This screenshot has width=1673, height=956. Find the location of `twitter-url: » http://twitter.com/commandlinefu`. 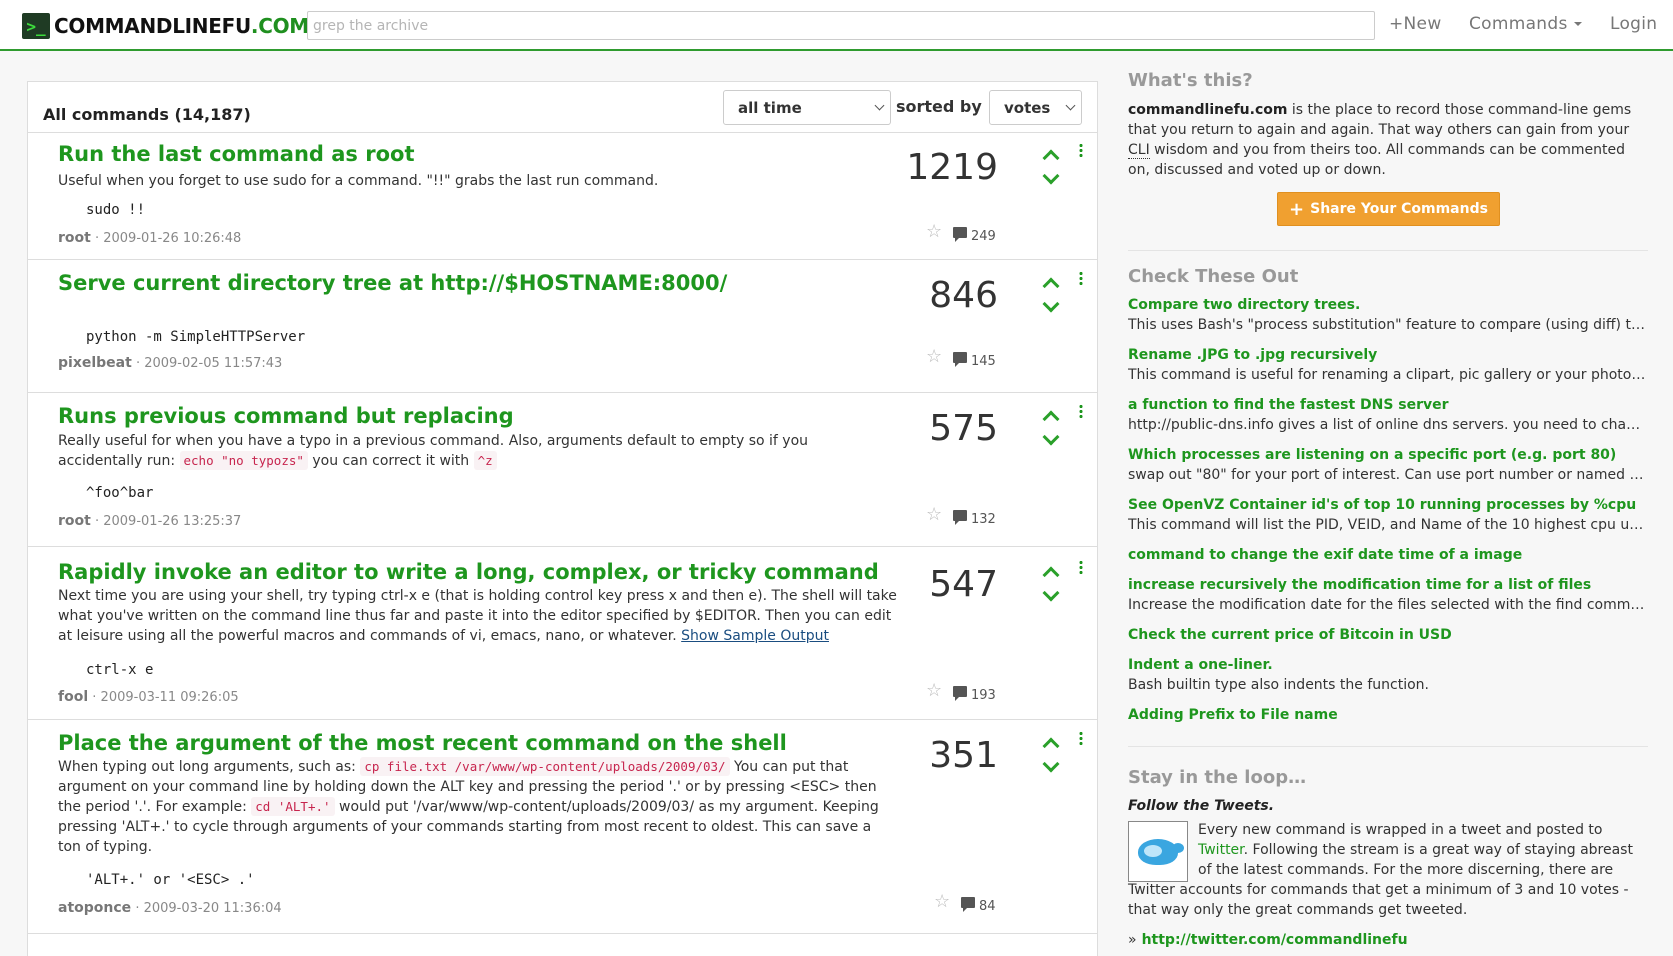

twitter-url: » http://twitter.com/commandlinefu is located at coordinates (1268, 940).